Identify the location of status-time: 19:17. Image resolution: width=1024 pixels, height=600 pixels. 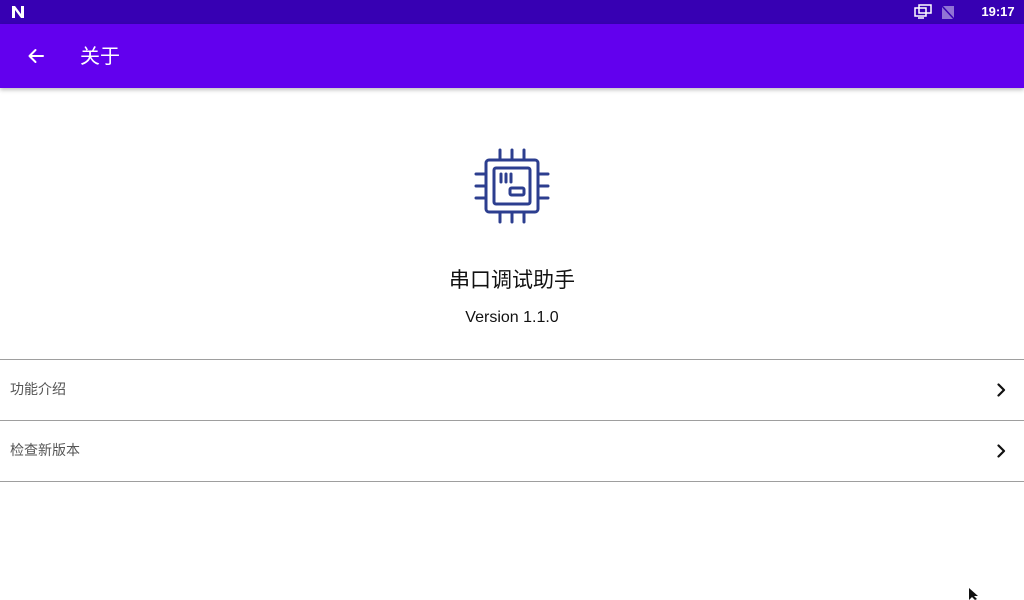
(998, 11).